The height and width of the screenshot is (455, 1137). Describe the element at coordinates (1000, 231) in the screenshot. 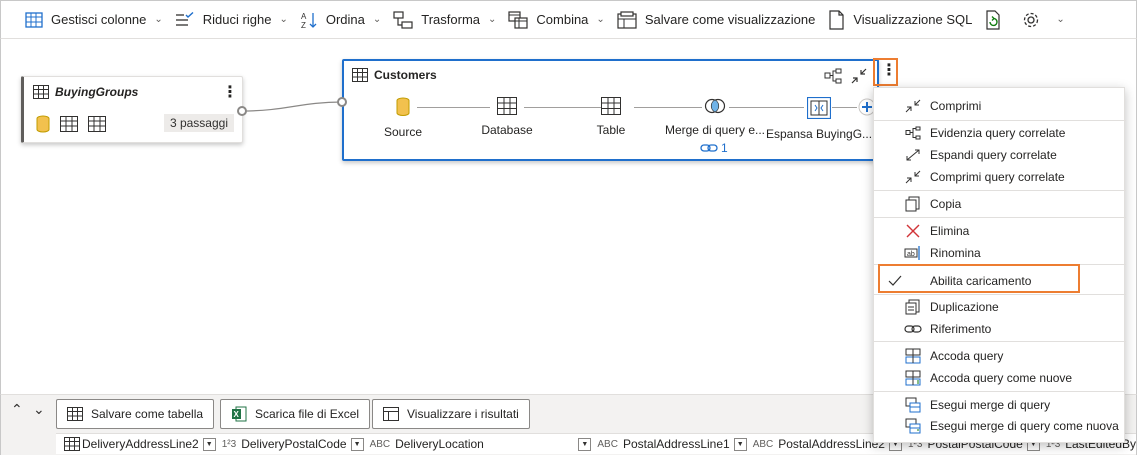

I see `menu-item-delete: Elimina` at that location.